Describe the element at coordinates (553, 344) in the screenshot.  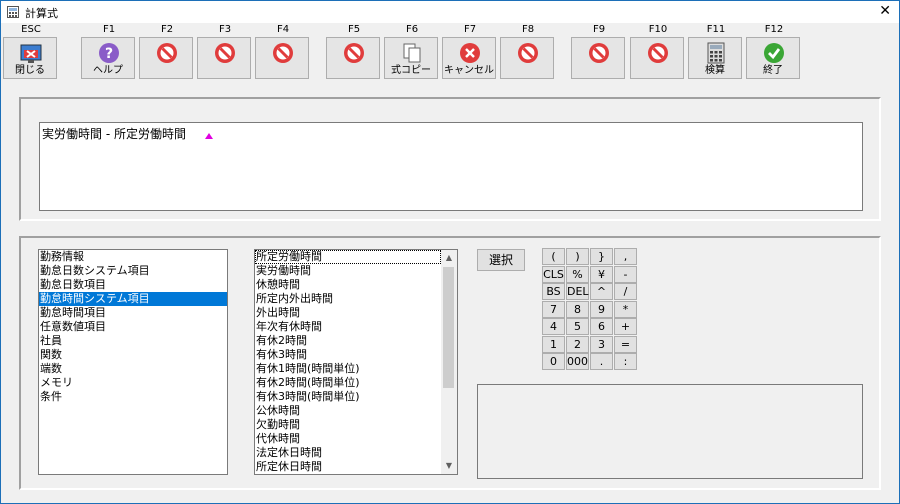
I see `keypad-key: 1` at that location.